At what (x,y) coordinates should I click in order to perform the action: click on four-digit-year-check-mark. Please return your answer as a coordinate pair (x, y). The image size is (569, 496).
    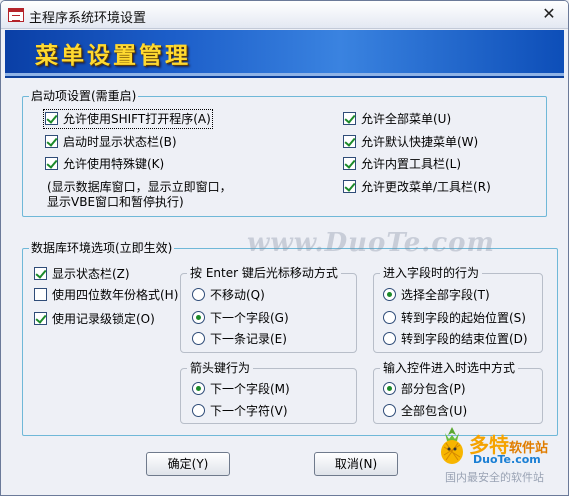
    Looking at the image, I should click on (40, 294).